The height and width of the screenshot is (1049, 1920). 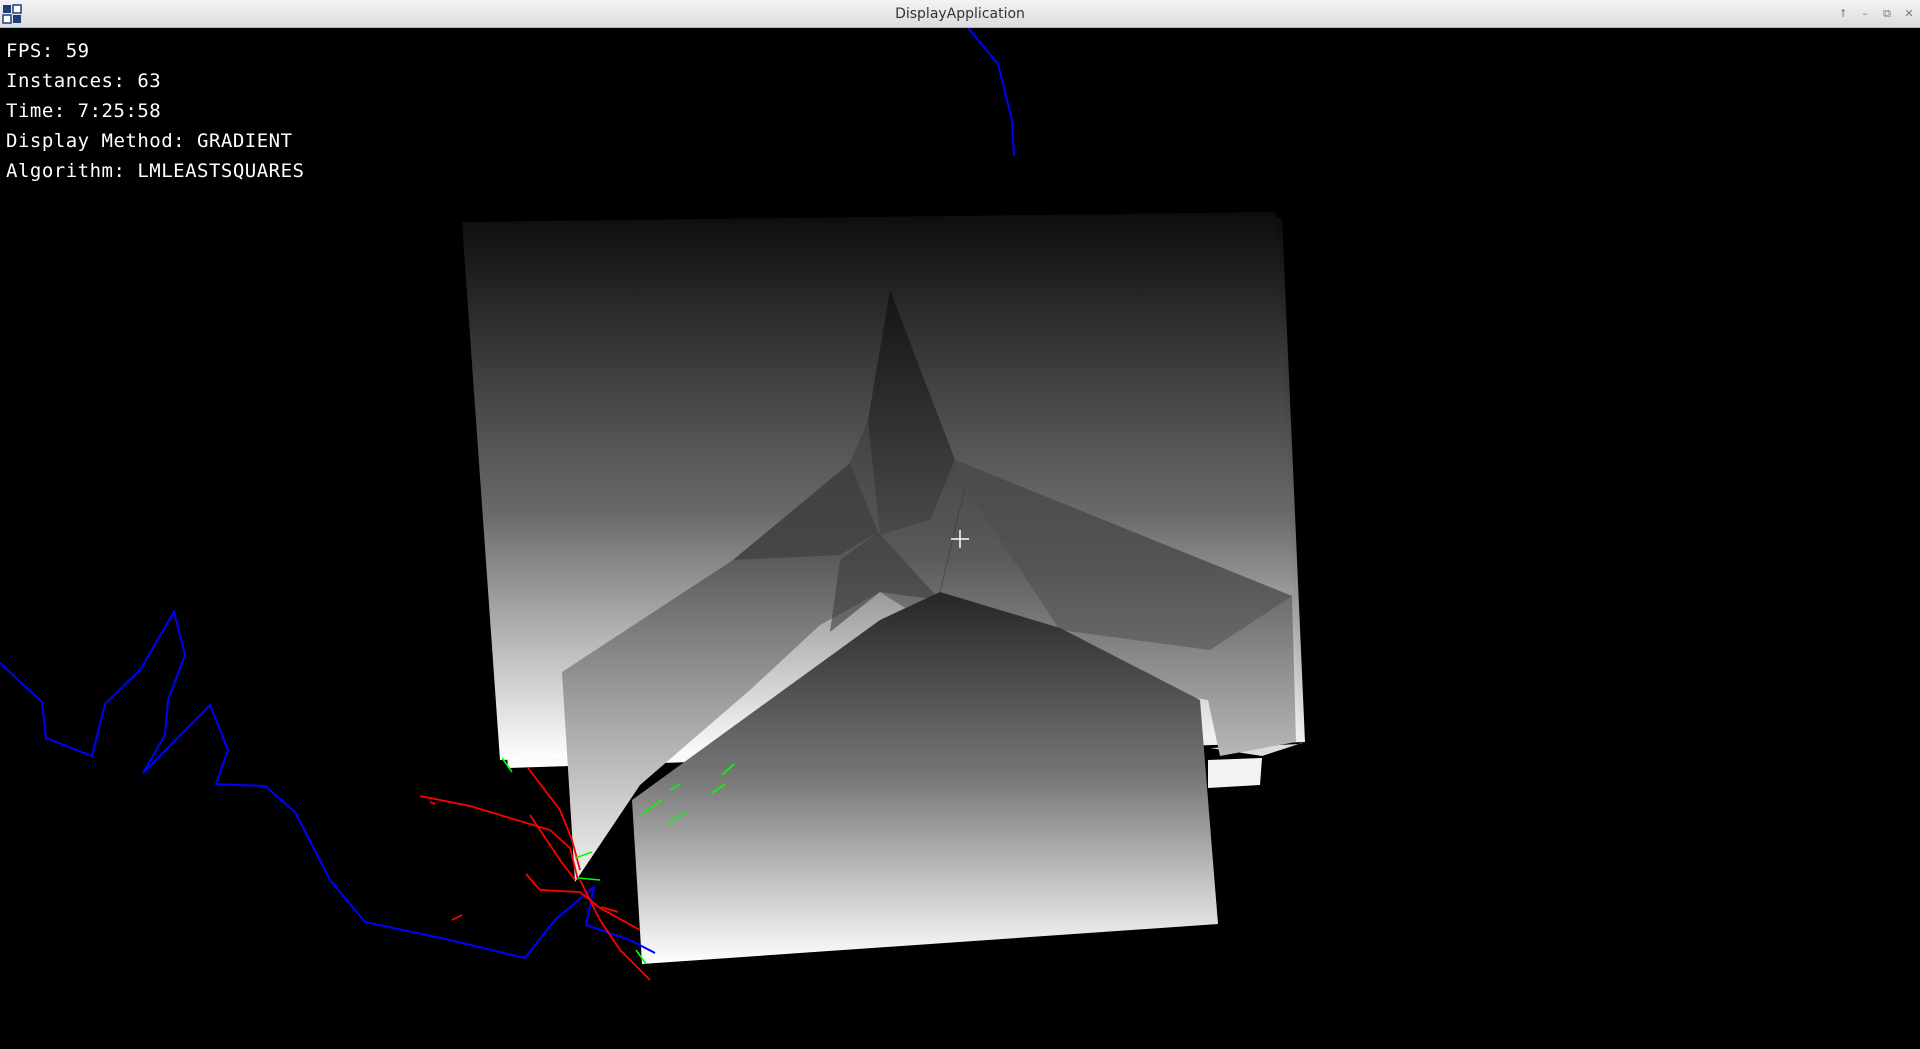 I want to click on time-readout: Time: 7:25:58, so click(x=84, y=111).